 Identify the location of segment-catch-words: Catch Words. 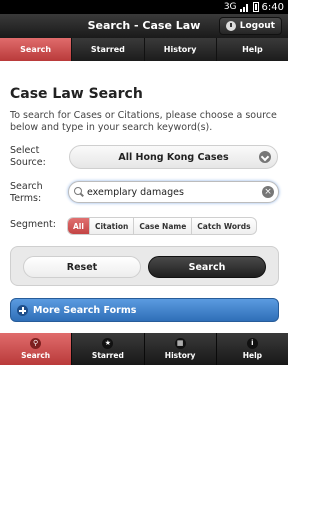
(223, 226).